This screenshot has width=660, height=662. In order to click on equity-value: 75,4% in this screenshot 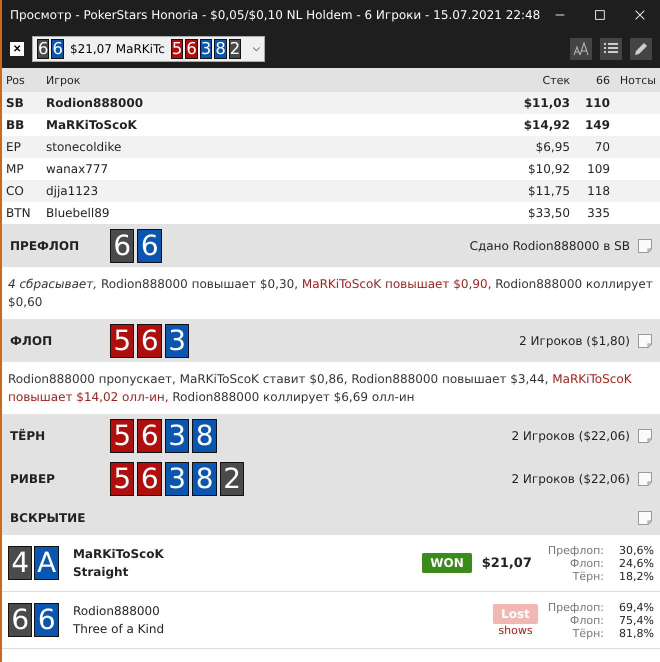, I will do `click(636, 620)`.